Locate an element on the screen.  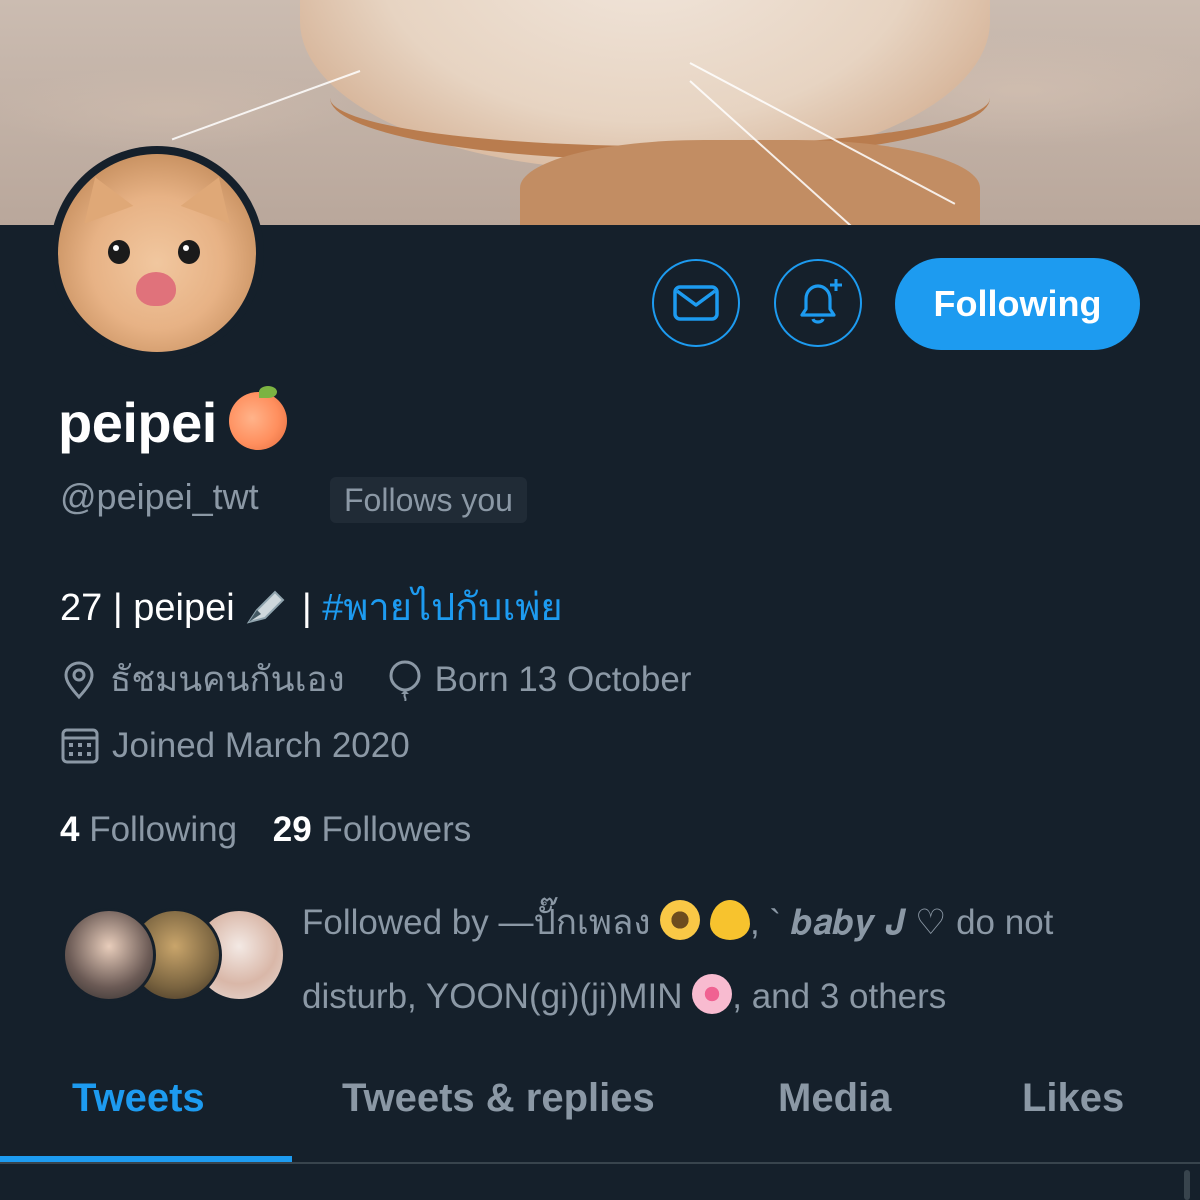
followers-label: Followers is located at coordinates (396, 829).